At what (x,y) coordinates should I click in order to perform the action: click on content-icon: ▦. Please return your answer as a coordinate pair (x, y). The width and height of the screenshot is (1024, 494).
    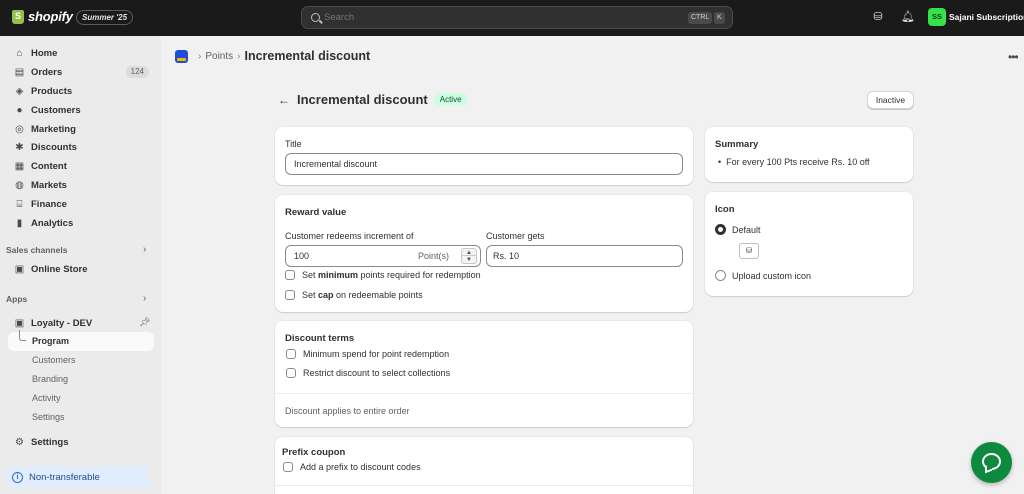
    Looking at the image, I should click on (19, 166).